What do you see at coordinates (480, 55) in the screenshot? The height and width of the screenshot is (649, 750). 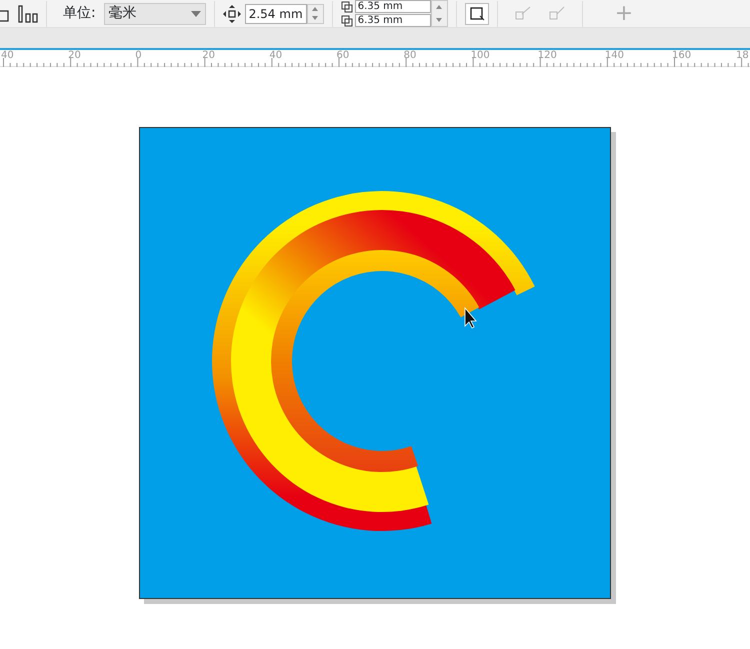 I see `ruler-label: 100` at bounding box center [480, 55].